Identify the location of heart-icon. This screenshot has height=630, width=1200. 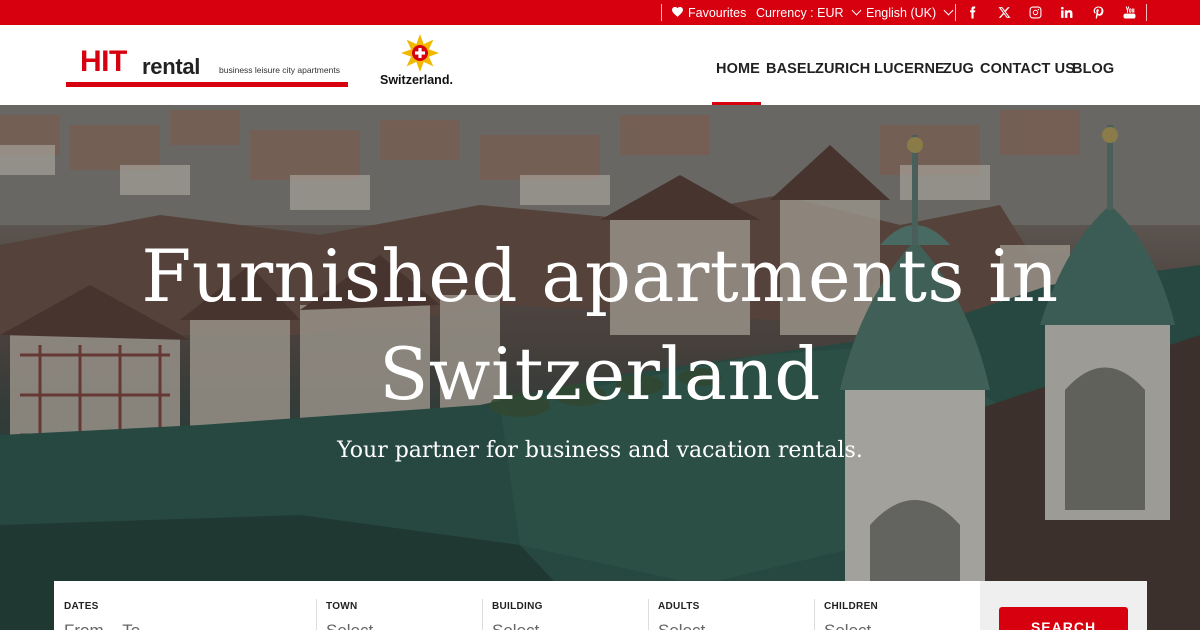
(677, 13).